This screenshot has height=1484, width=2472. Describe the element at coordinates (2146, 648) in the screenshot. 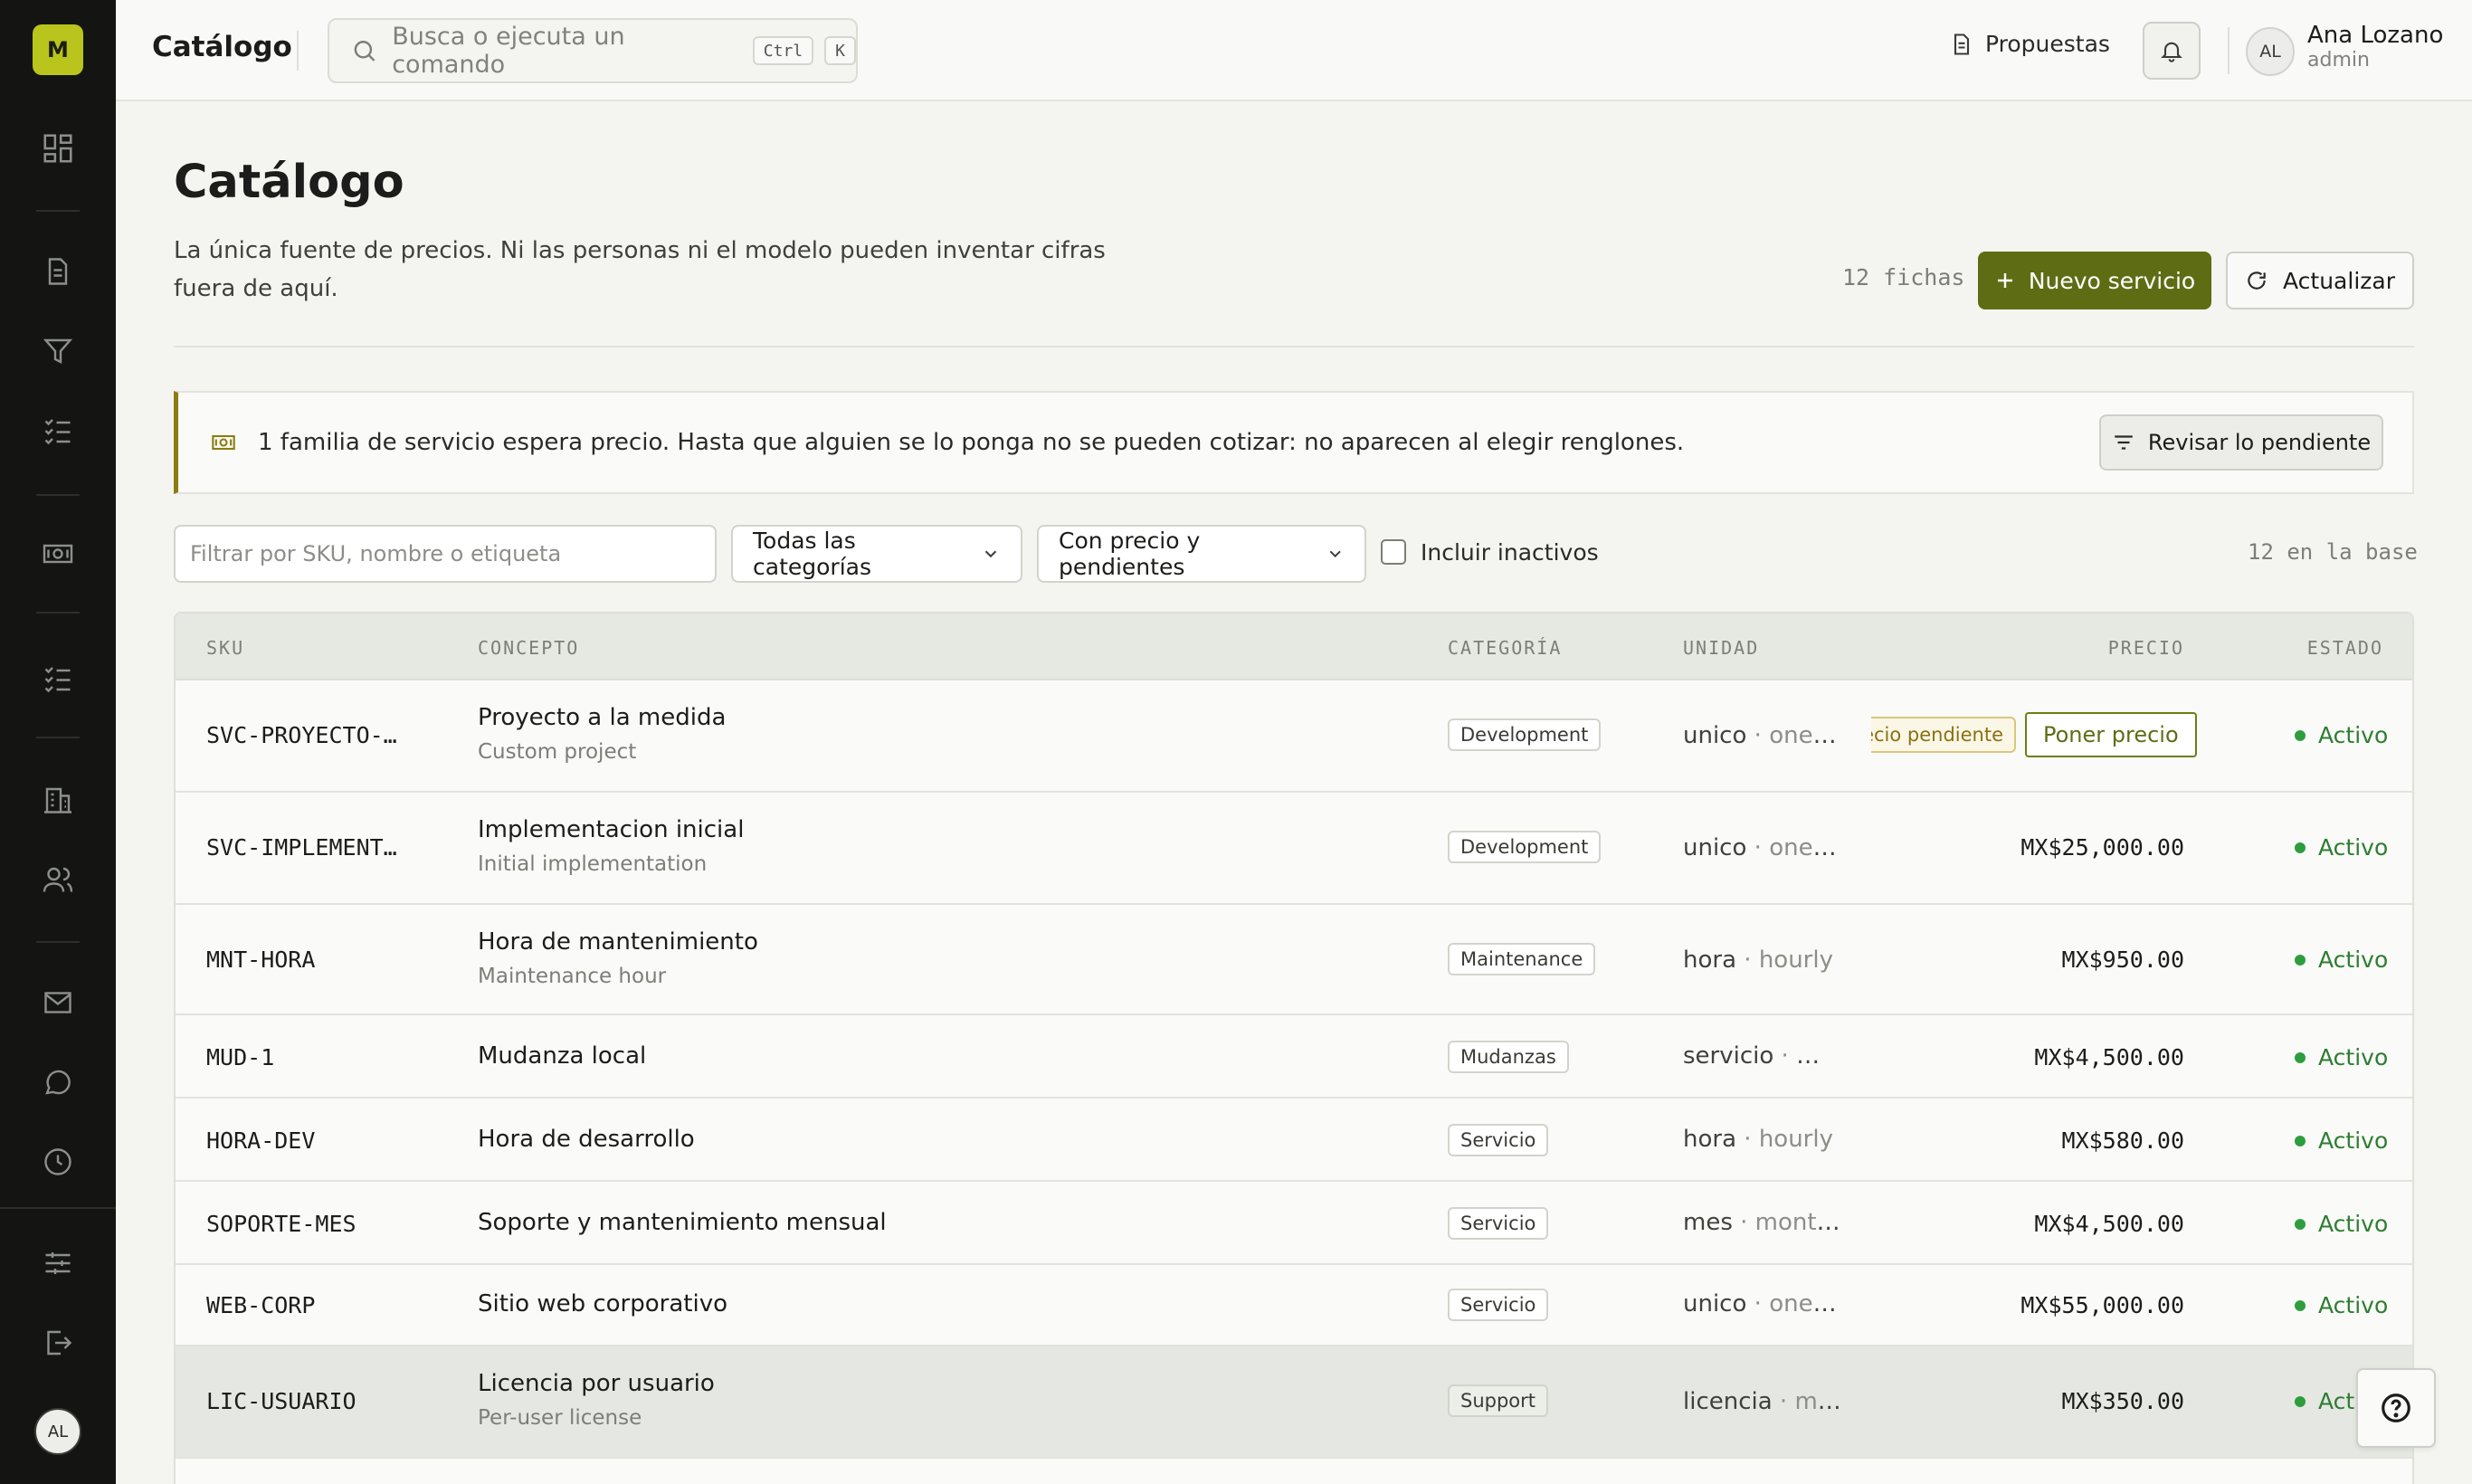

I see `col-price: PRECIO` at that location.